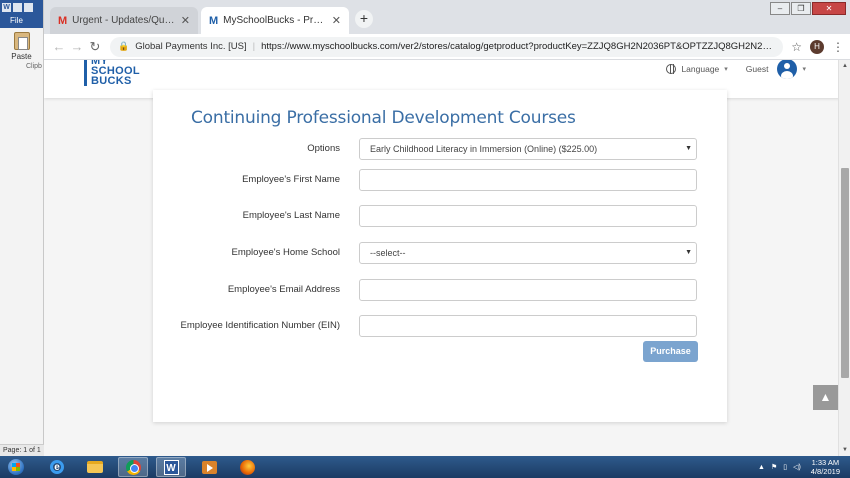 Image resolution: width=850 pixels, height=478 pixels. I want to click on scroll-up-arrow-icon: ▲, so click(844, 66).